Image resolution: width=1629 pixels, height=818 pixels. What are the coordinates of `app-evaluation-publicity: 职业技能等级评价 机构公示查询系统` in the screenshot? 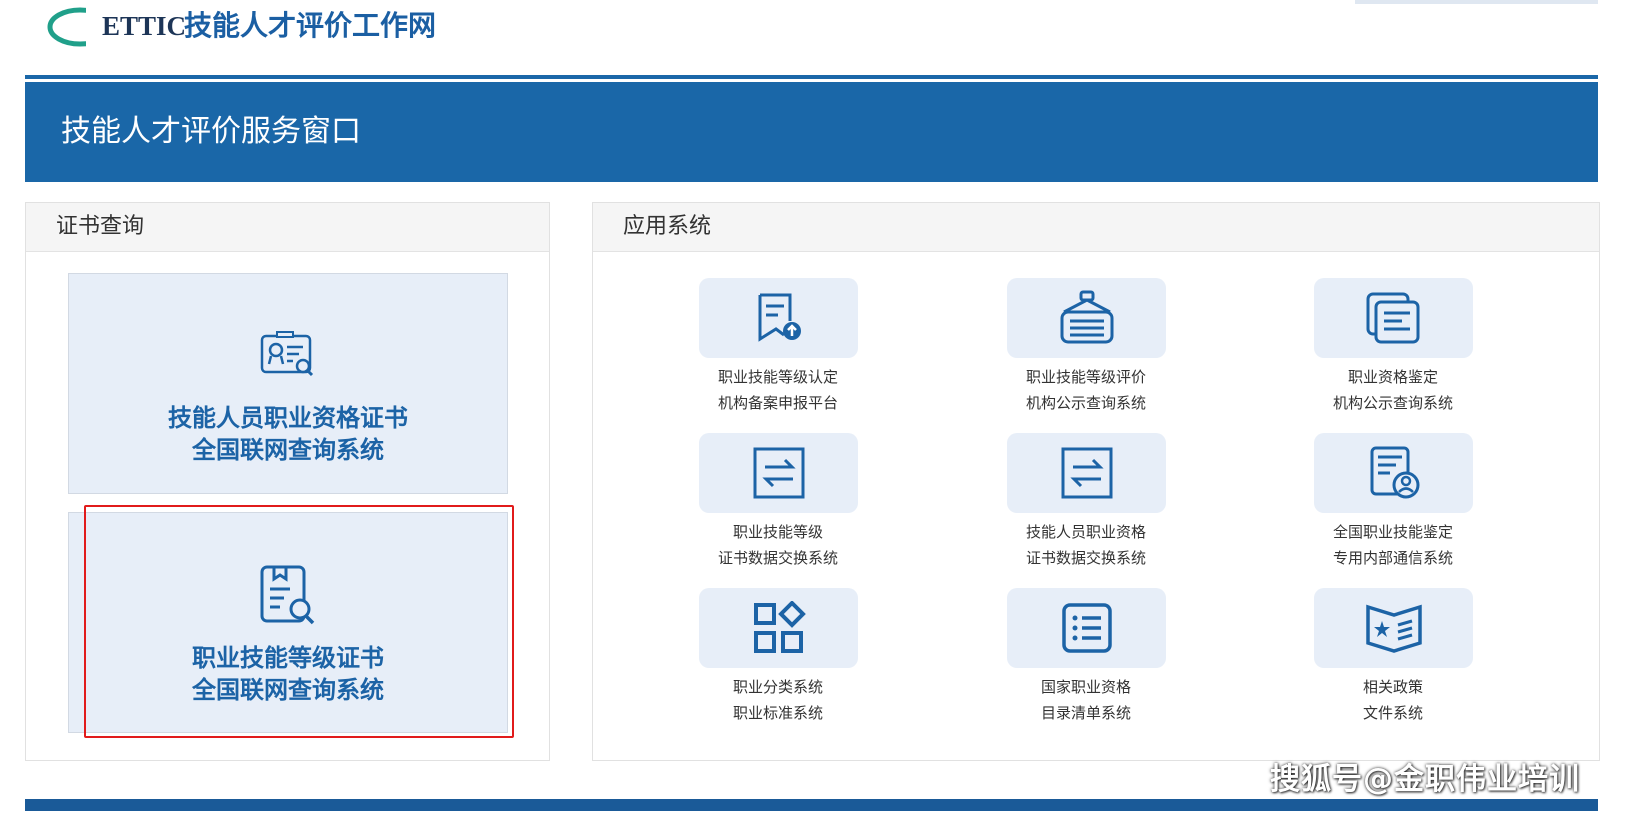 It's located at (1086, 353).